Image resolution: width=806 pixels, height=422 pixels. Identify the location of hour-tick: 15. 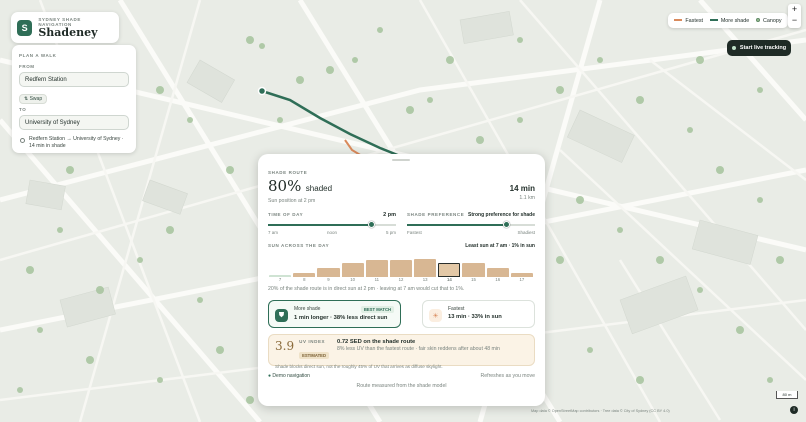
(473, 279).